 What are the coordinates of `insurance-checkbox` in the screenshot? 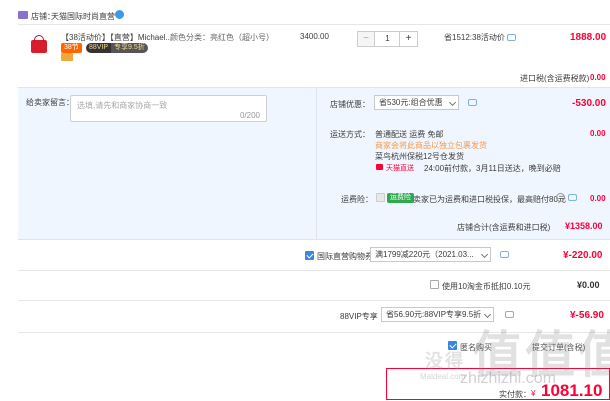 It's located at (380, 197).